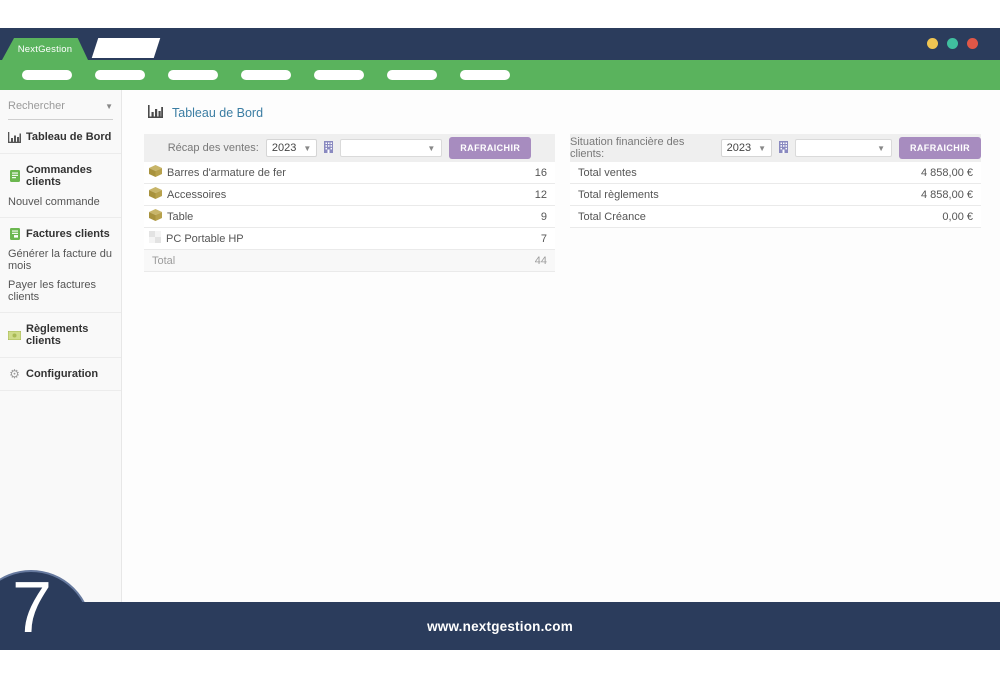 The width and height of the screenshot is (1000, 679). I want to click on search-select: Rechercher ▼, so click(60, 110).